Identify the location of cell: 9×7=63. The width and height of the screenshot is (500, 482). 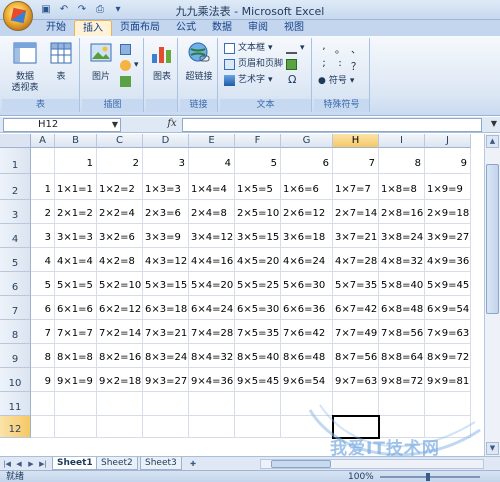
(356, 380).